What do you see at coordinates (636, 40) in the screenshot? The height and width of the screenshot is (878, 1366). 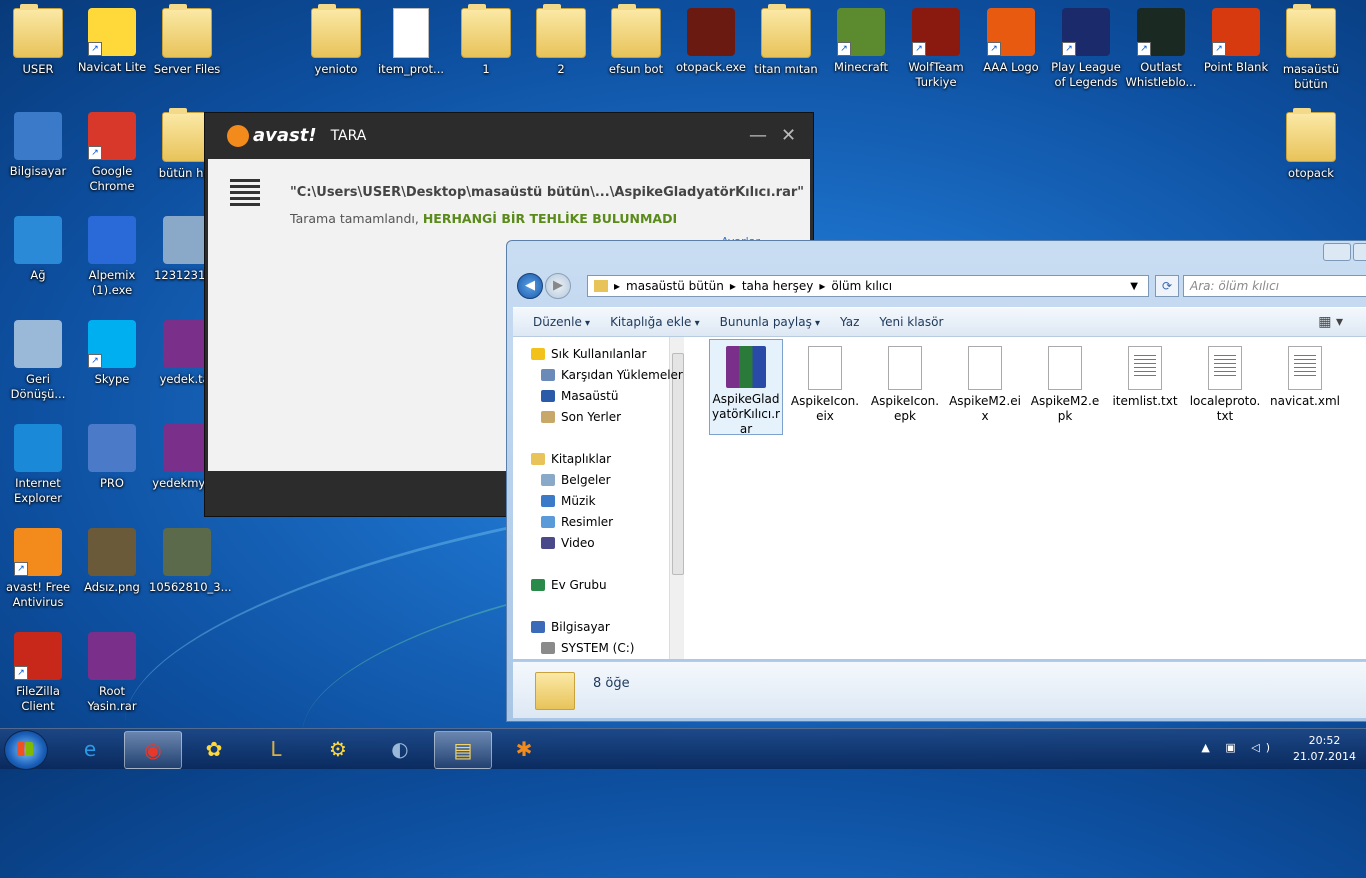 I see `desktop-icon: efsun bot` at bounding box center [636, 40].